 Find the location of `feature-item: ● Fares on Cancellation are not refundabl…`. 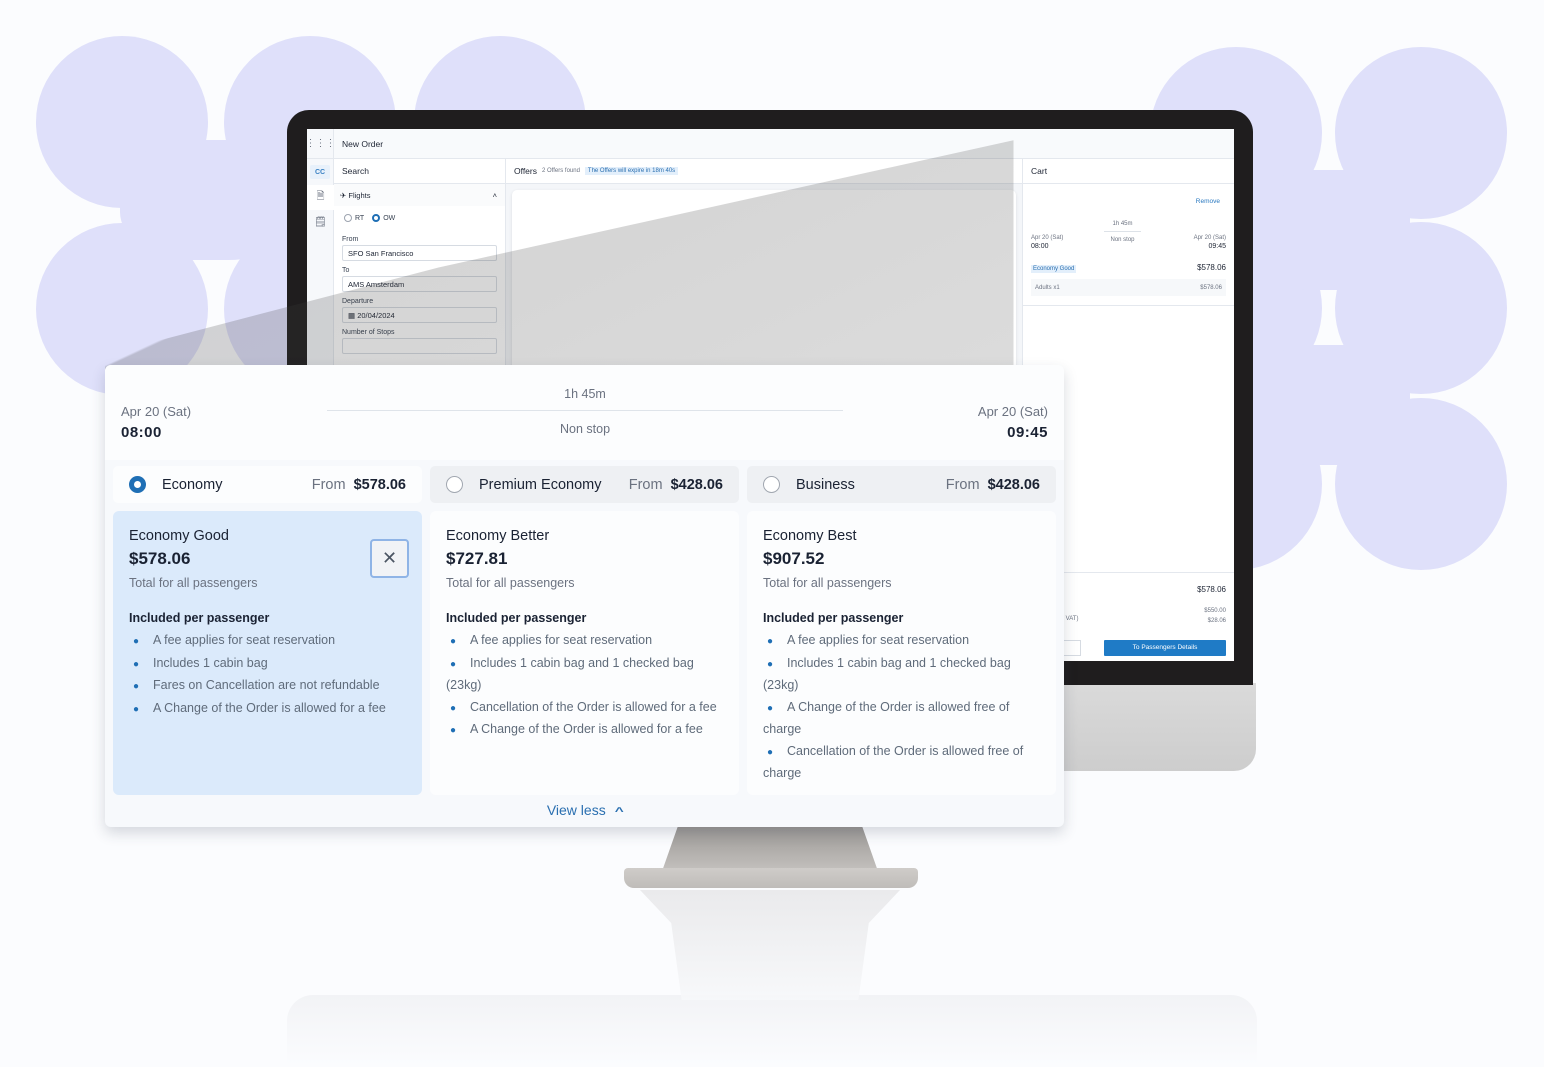

feature-item: ● Fares on Cancellation are not refundabl… is located at coordinates (256, 685).